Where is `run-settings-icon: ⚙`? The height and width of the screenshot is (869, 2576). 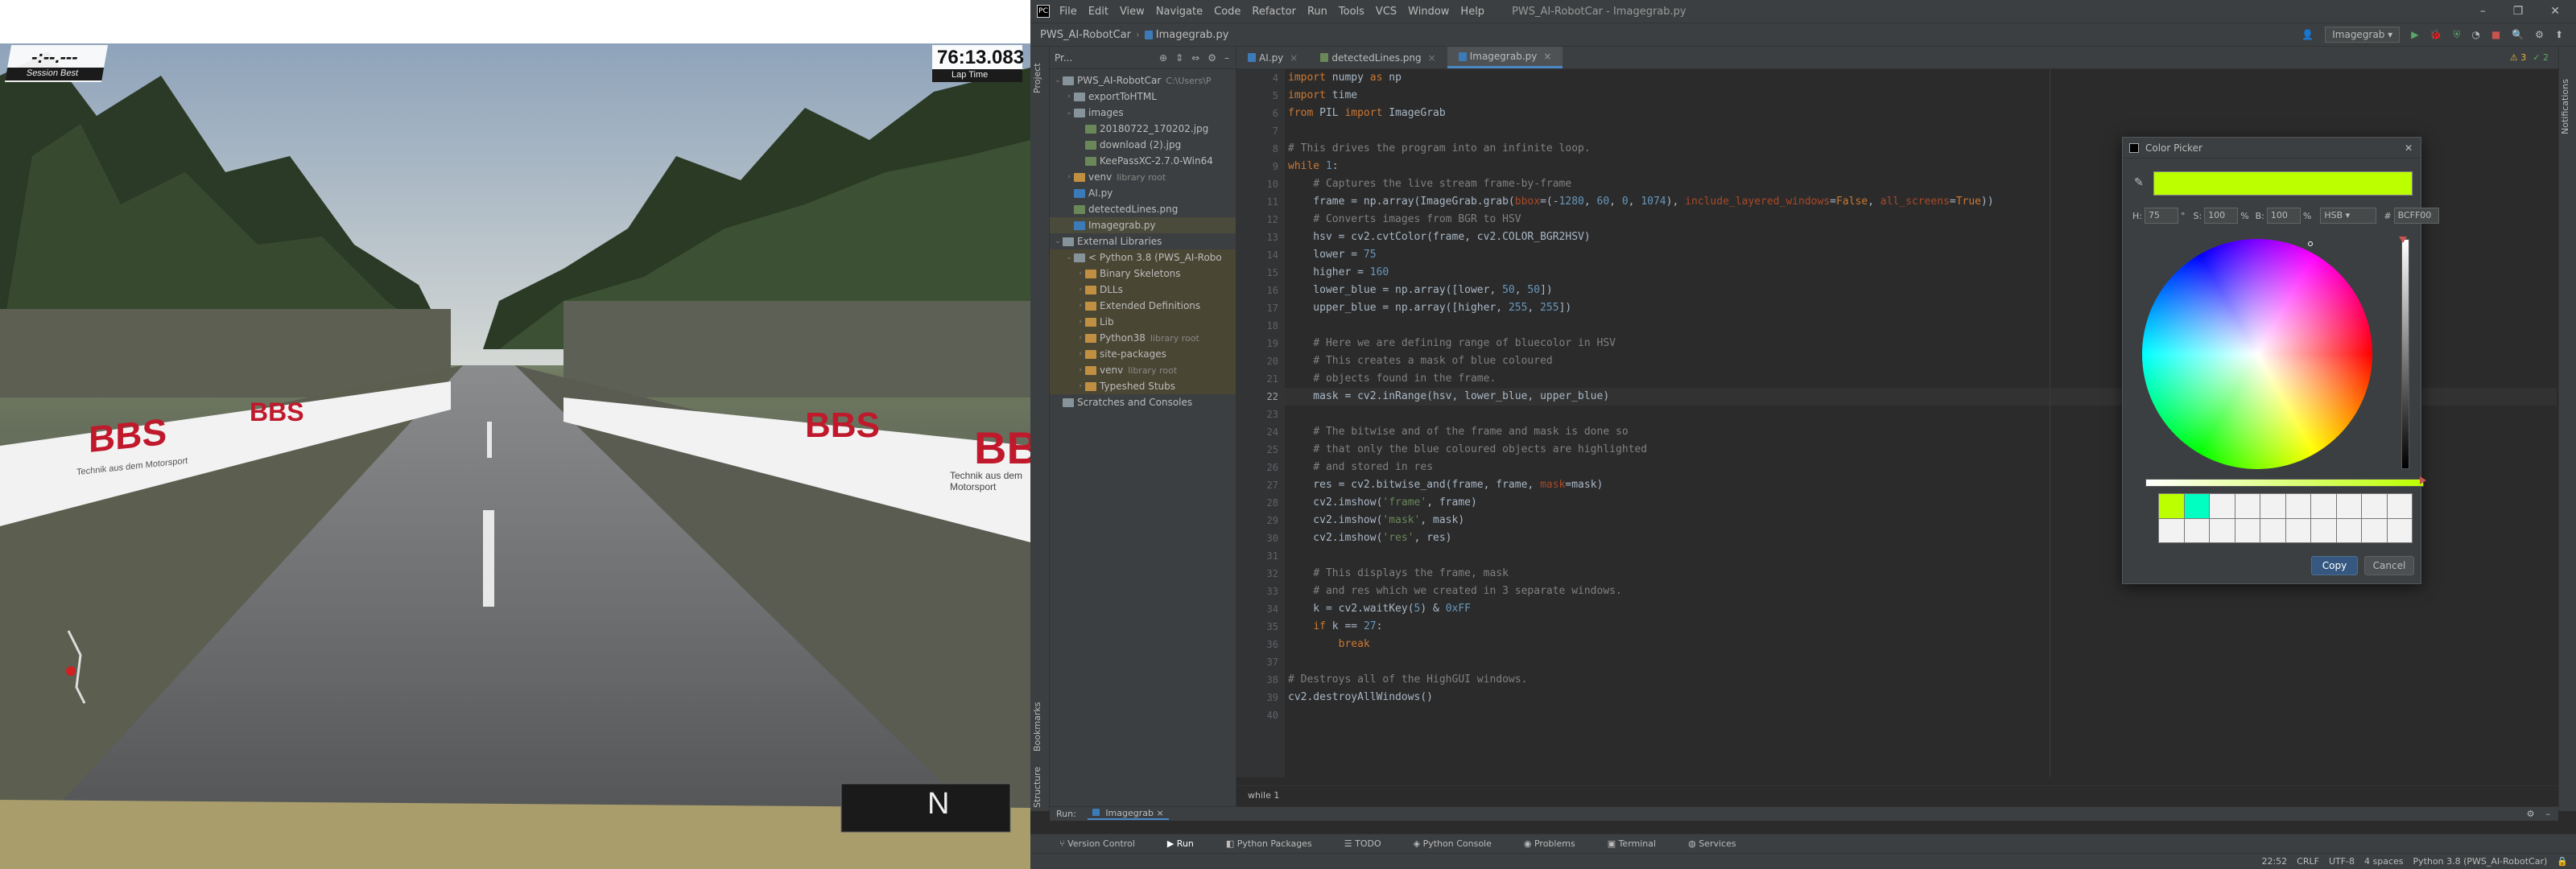 run-settings-icon: ⚙ is located at coordinates (2531, 814).